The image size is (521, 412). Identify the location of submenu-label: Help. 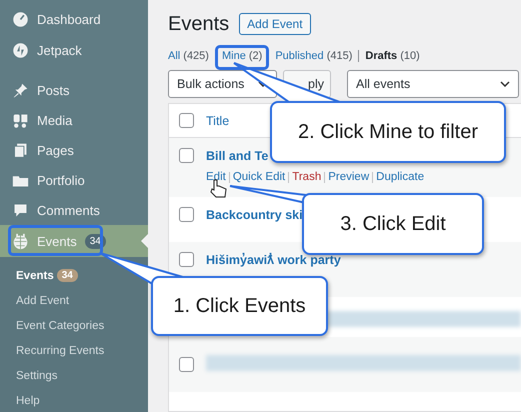
(28, 400).